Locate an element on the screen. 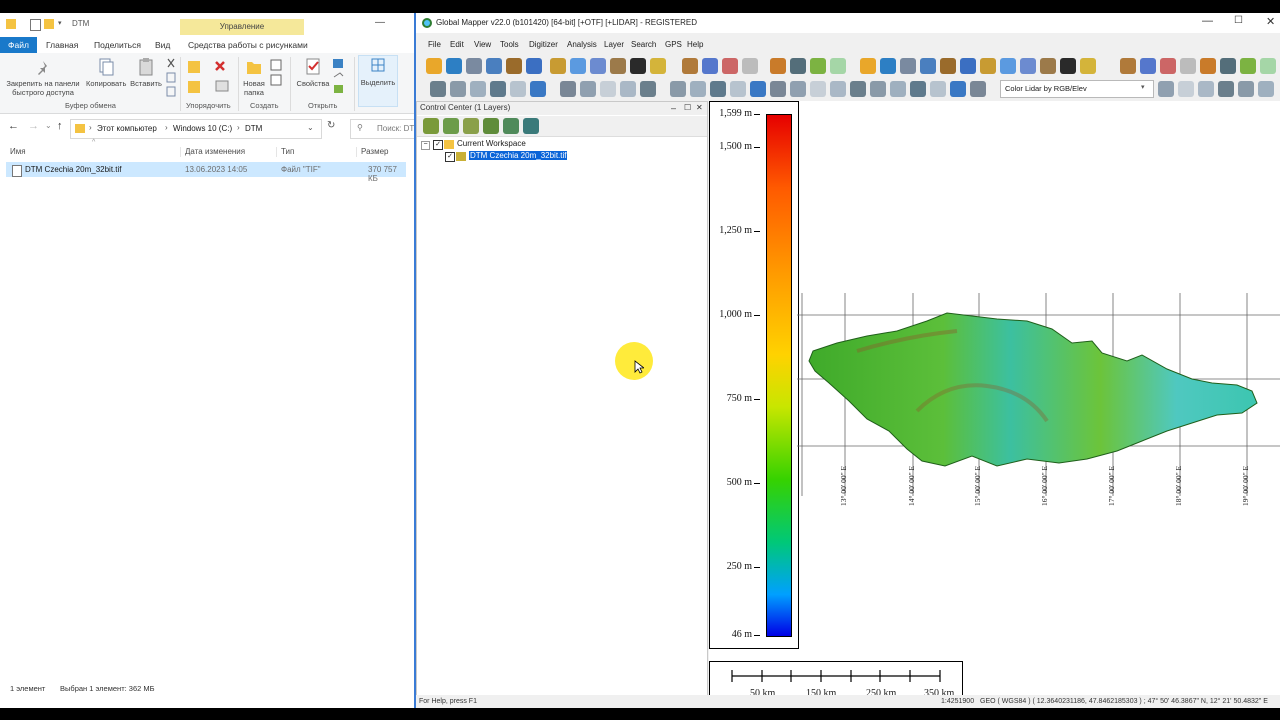 The image size is (1280, 720). forward-arrow-icon: → is located at coordinates (33, 126).